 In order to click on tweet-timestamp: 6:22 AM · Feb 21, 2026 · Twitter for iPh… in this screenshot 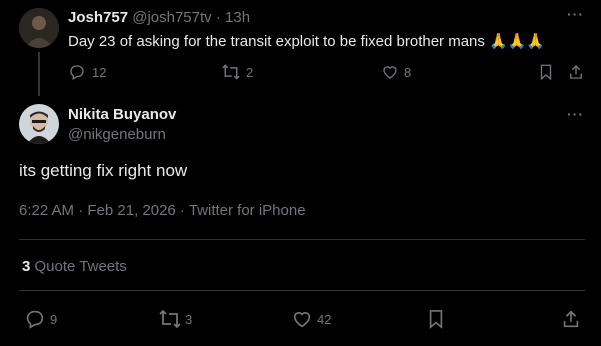, I will do `click(162, 210)`.